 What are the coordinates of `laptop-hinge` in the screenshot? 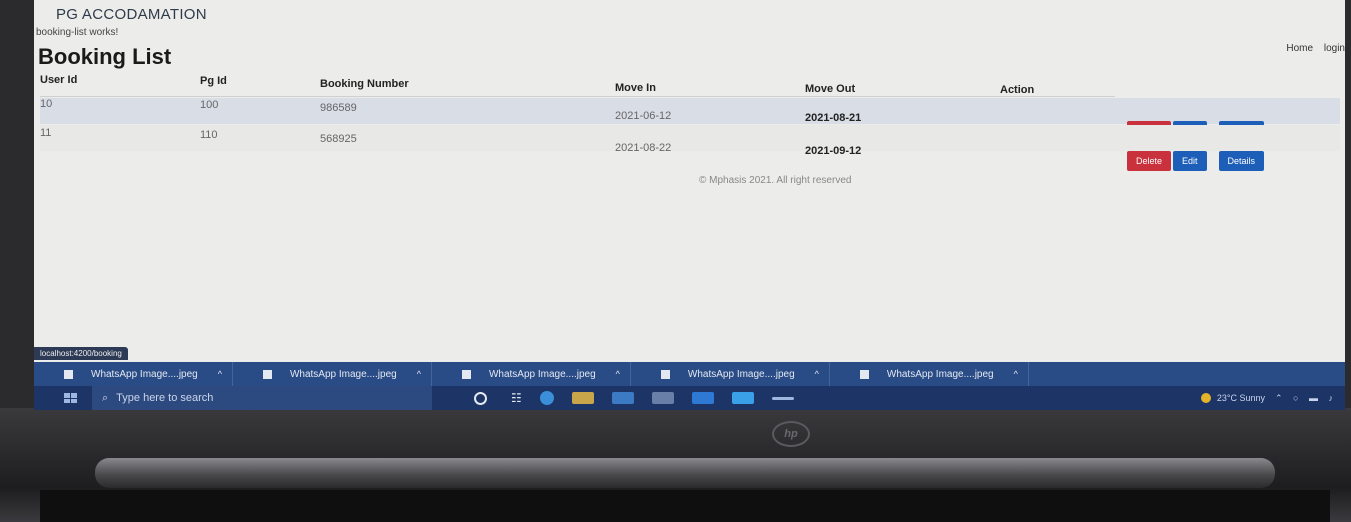 It's located at (685, 473).